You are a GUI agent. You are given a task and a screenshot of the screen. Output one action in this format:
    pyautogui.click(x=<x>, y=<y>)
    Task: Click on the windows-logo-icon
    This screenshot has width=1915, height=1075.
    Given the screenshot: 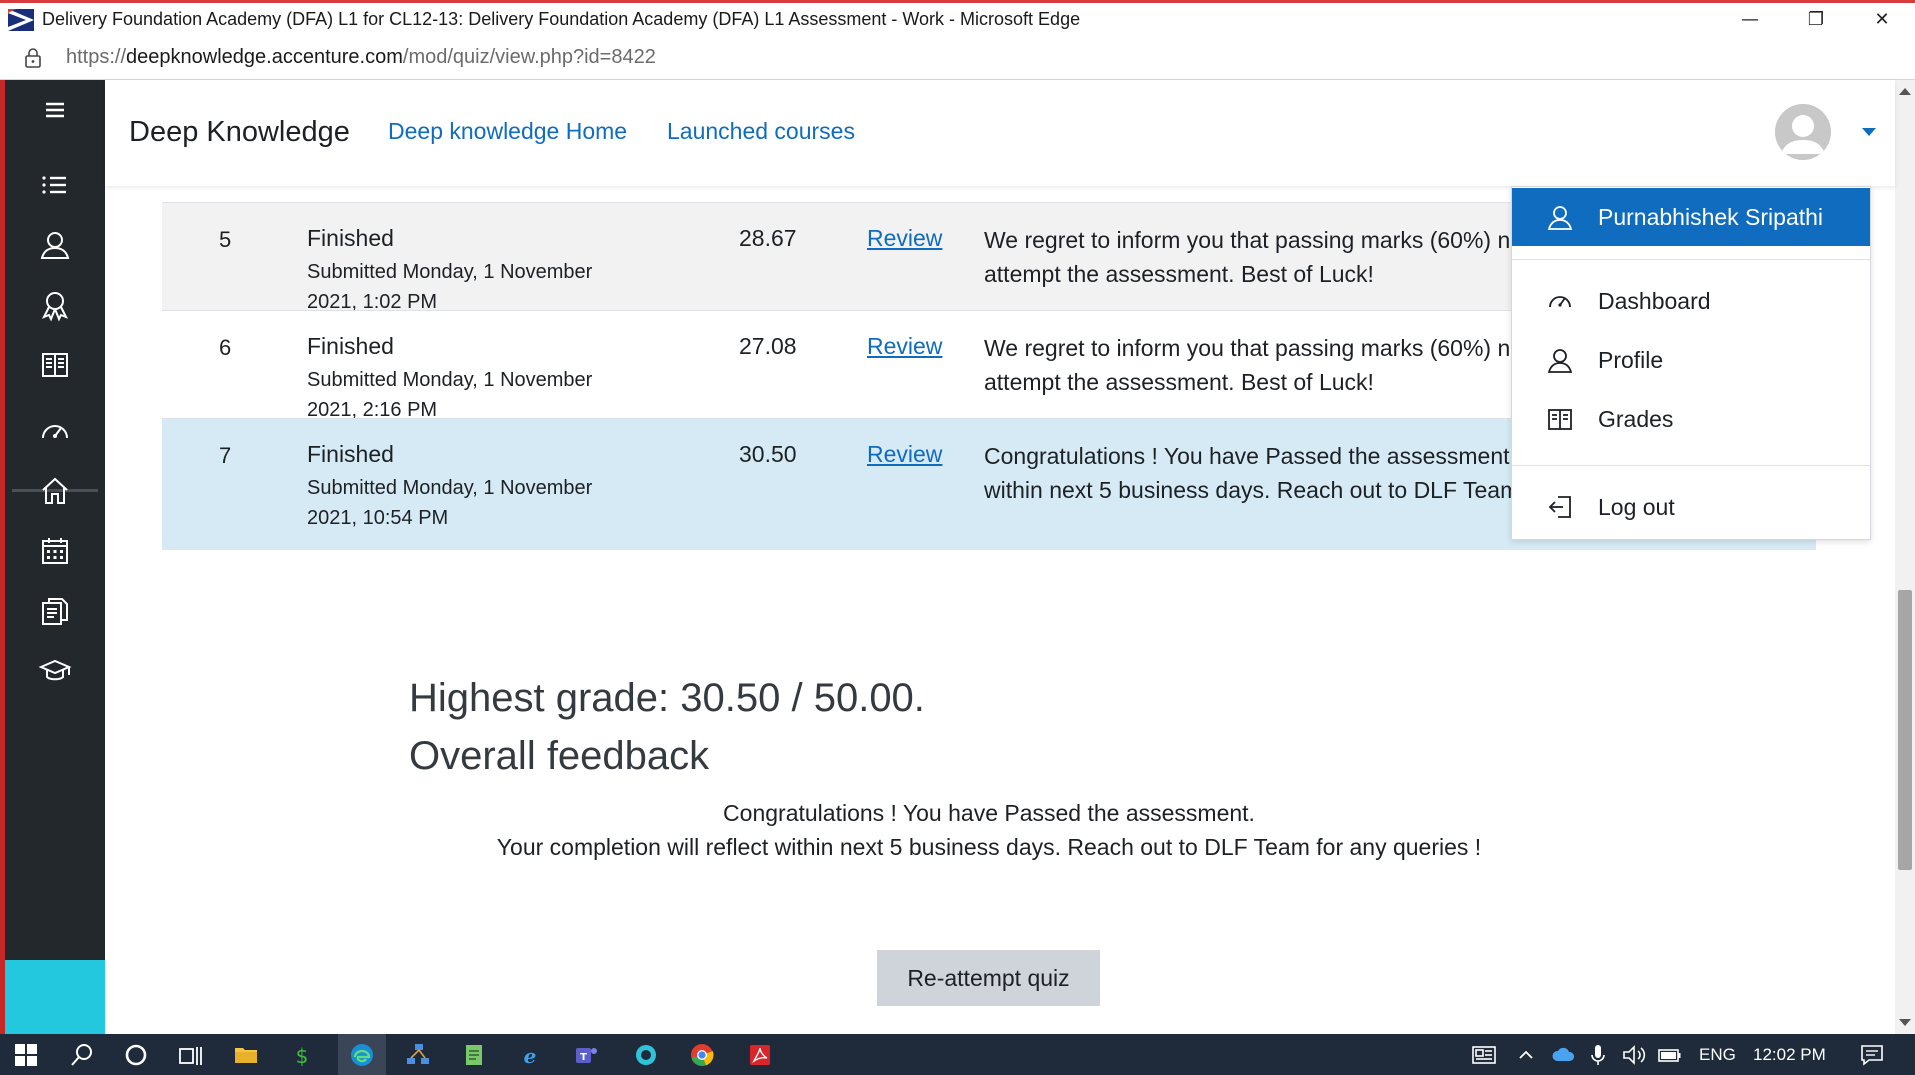 What is the action you would take?
    pyautogui.click(x=26, y=1054)
    